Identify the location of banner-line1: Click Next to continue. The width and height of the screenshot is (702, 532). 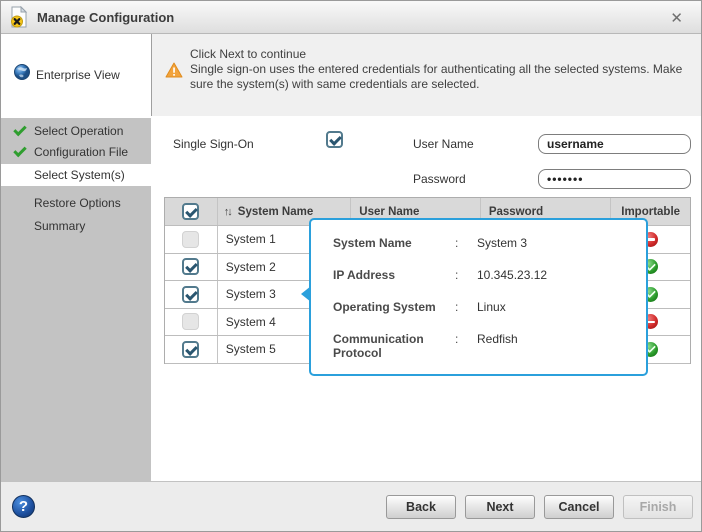
(248, 54).